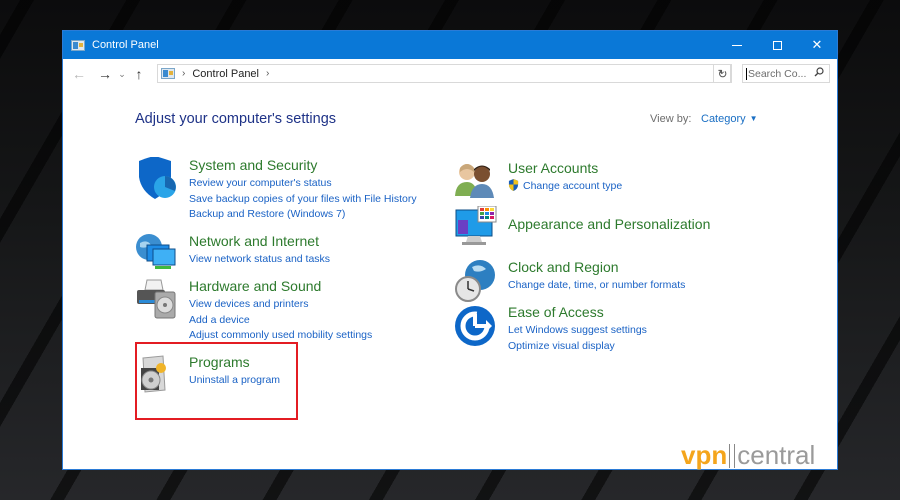 The width and height of the screenshot is (900, 500). I want to click on category-link: Change account type, so click(565, 187).